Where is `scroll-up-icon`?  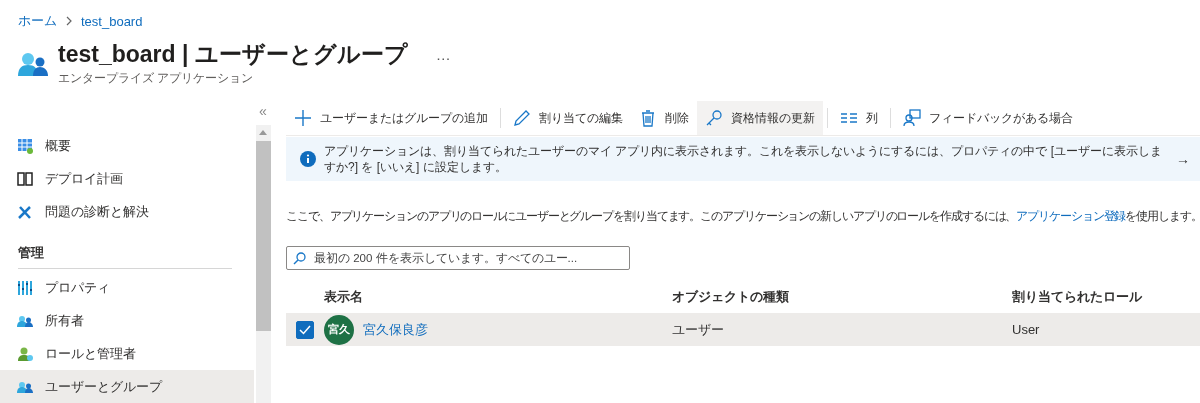 scroll-up-icon is located at coordinates (263, 132).